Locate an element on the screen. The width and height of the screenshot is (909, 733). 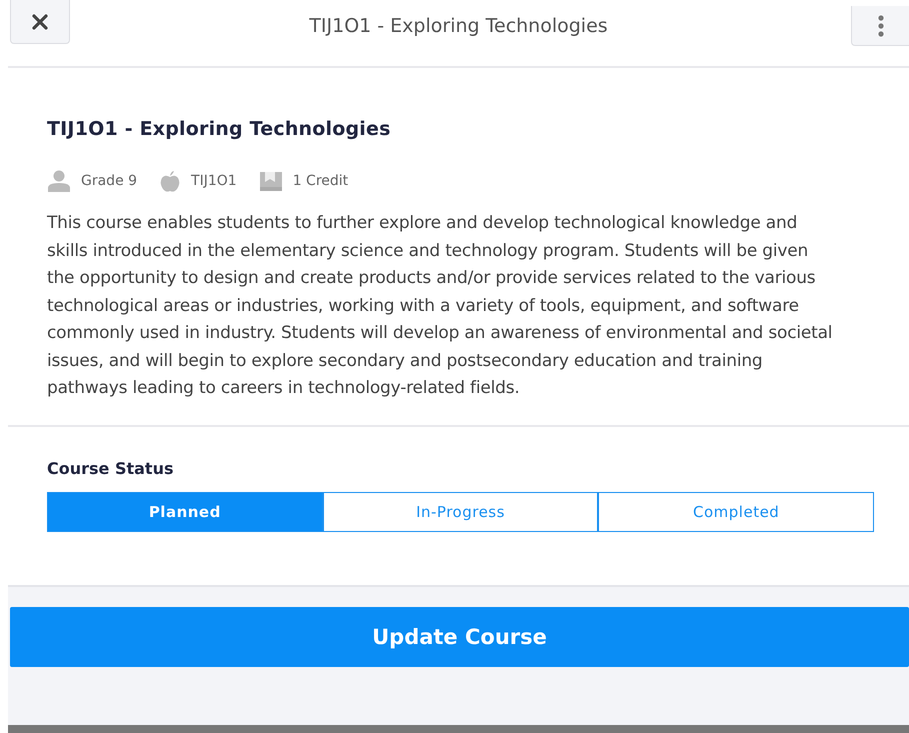
meta-text: Grade 9 is located at coordinates (109, 181).